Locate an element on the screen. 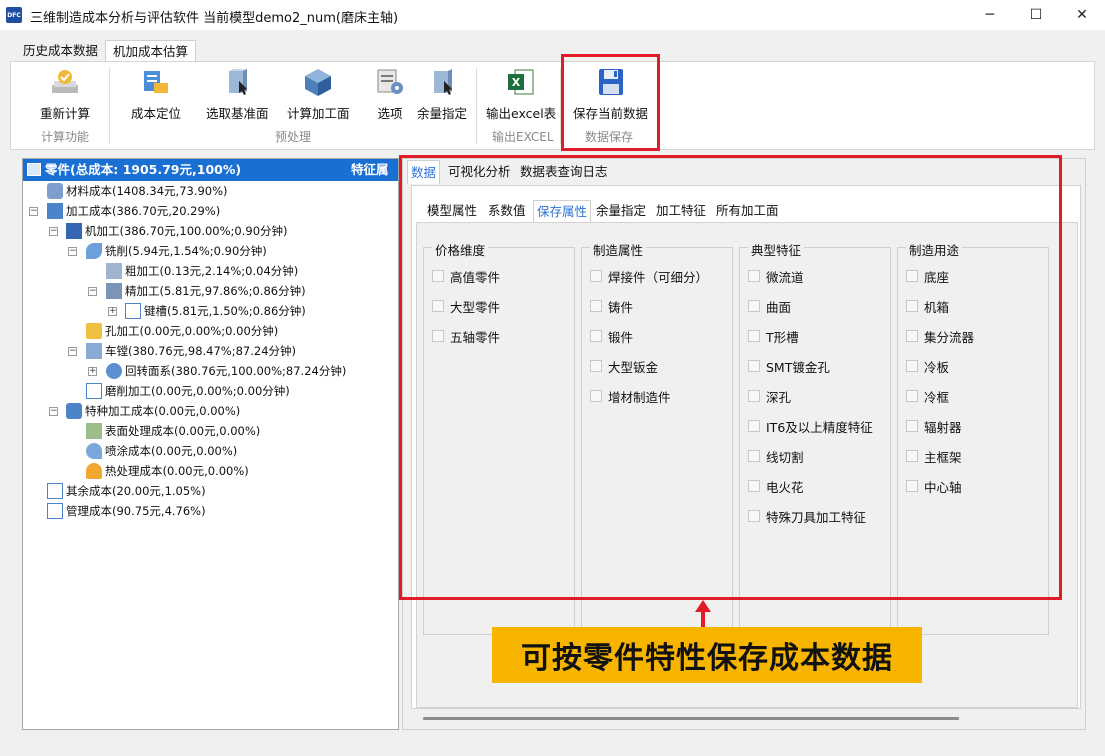 Image resolution: width=1105 pixels, height=756 pixels. options-button: 选项 is located at coordinates (390, 94).